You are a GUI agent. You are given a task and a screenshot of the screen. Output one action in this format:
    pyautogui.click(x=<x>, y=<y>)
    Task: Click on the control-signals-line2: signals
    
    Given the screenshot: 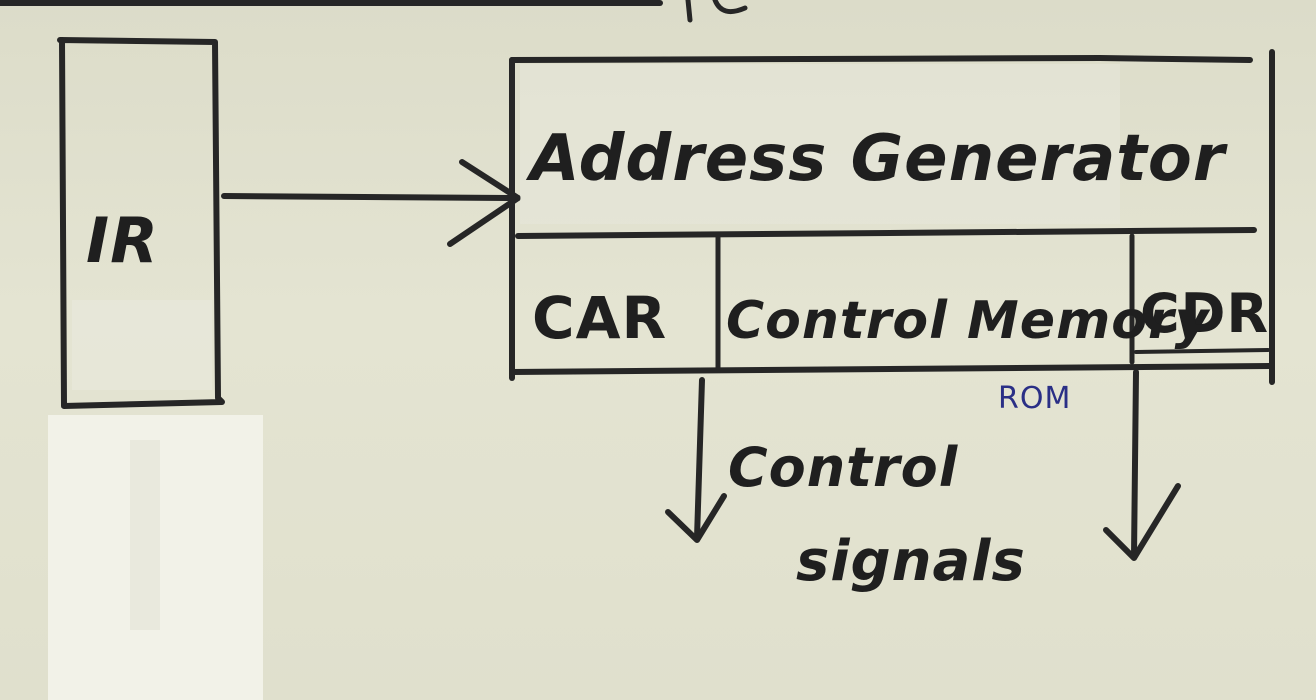 What is the action you would take?
    pyautogui.click(x=911, y=561)
    